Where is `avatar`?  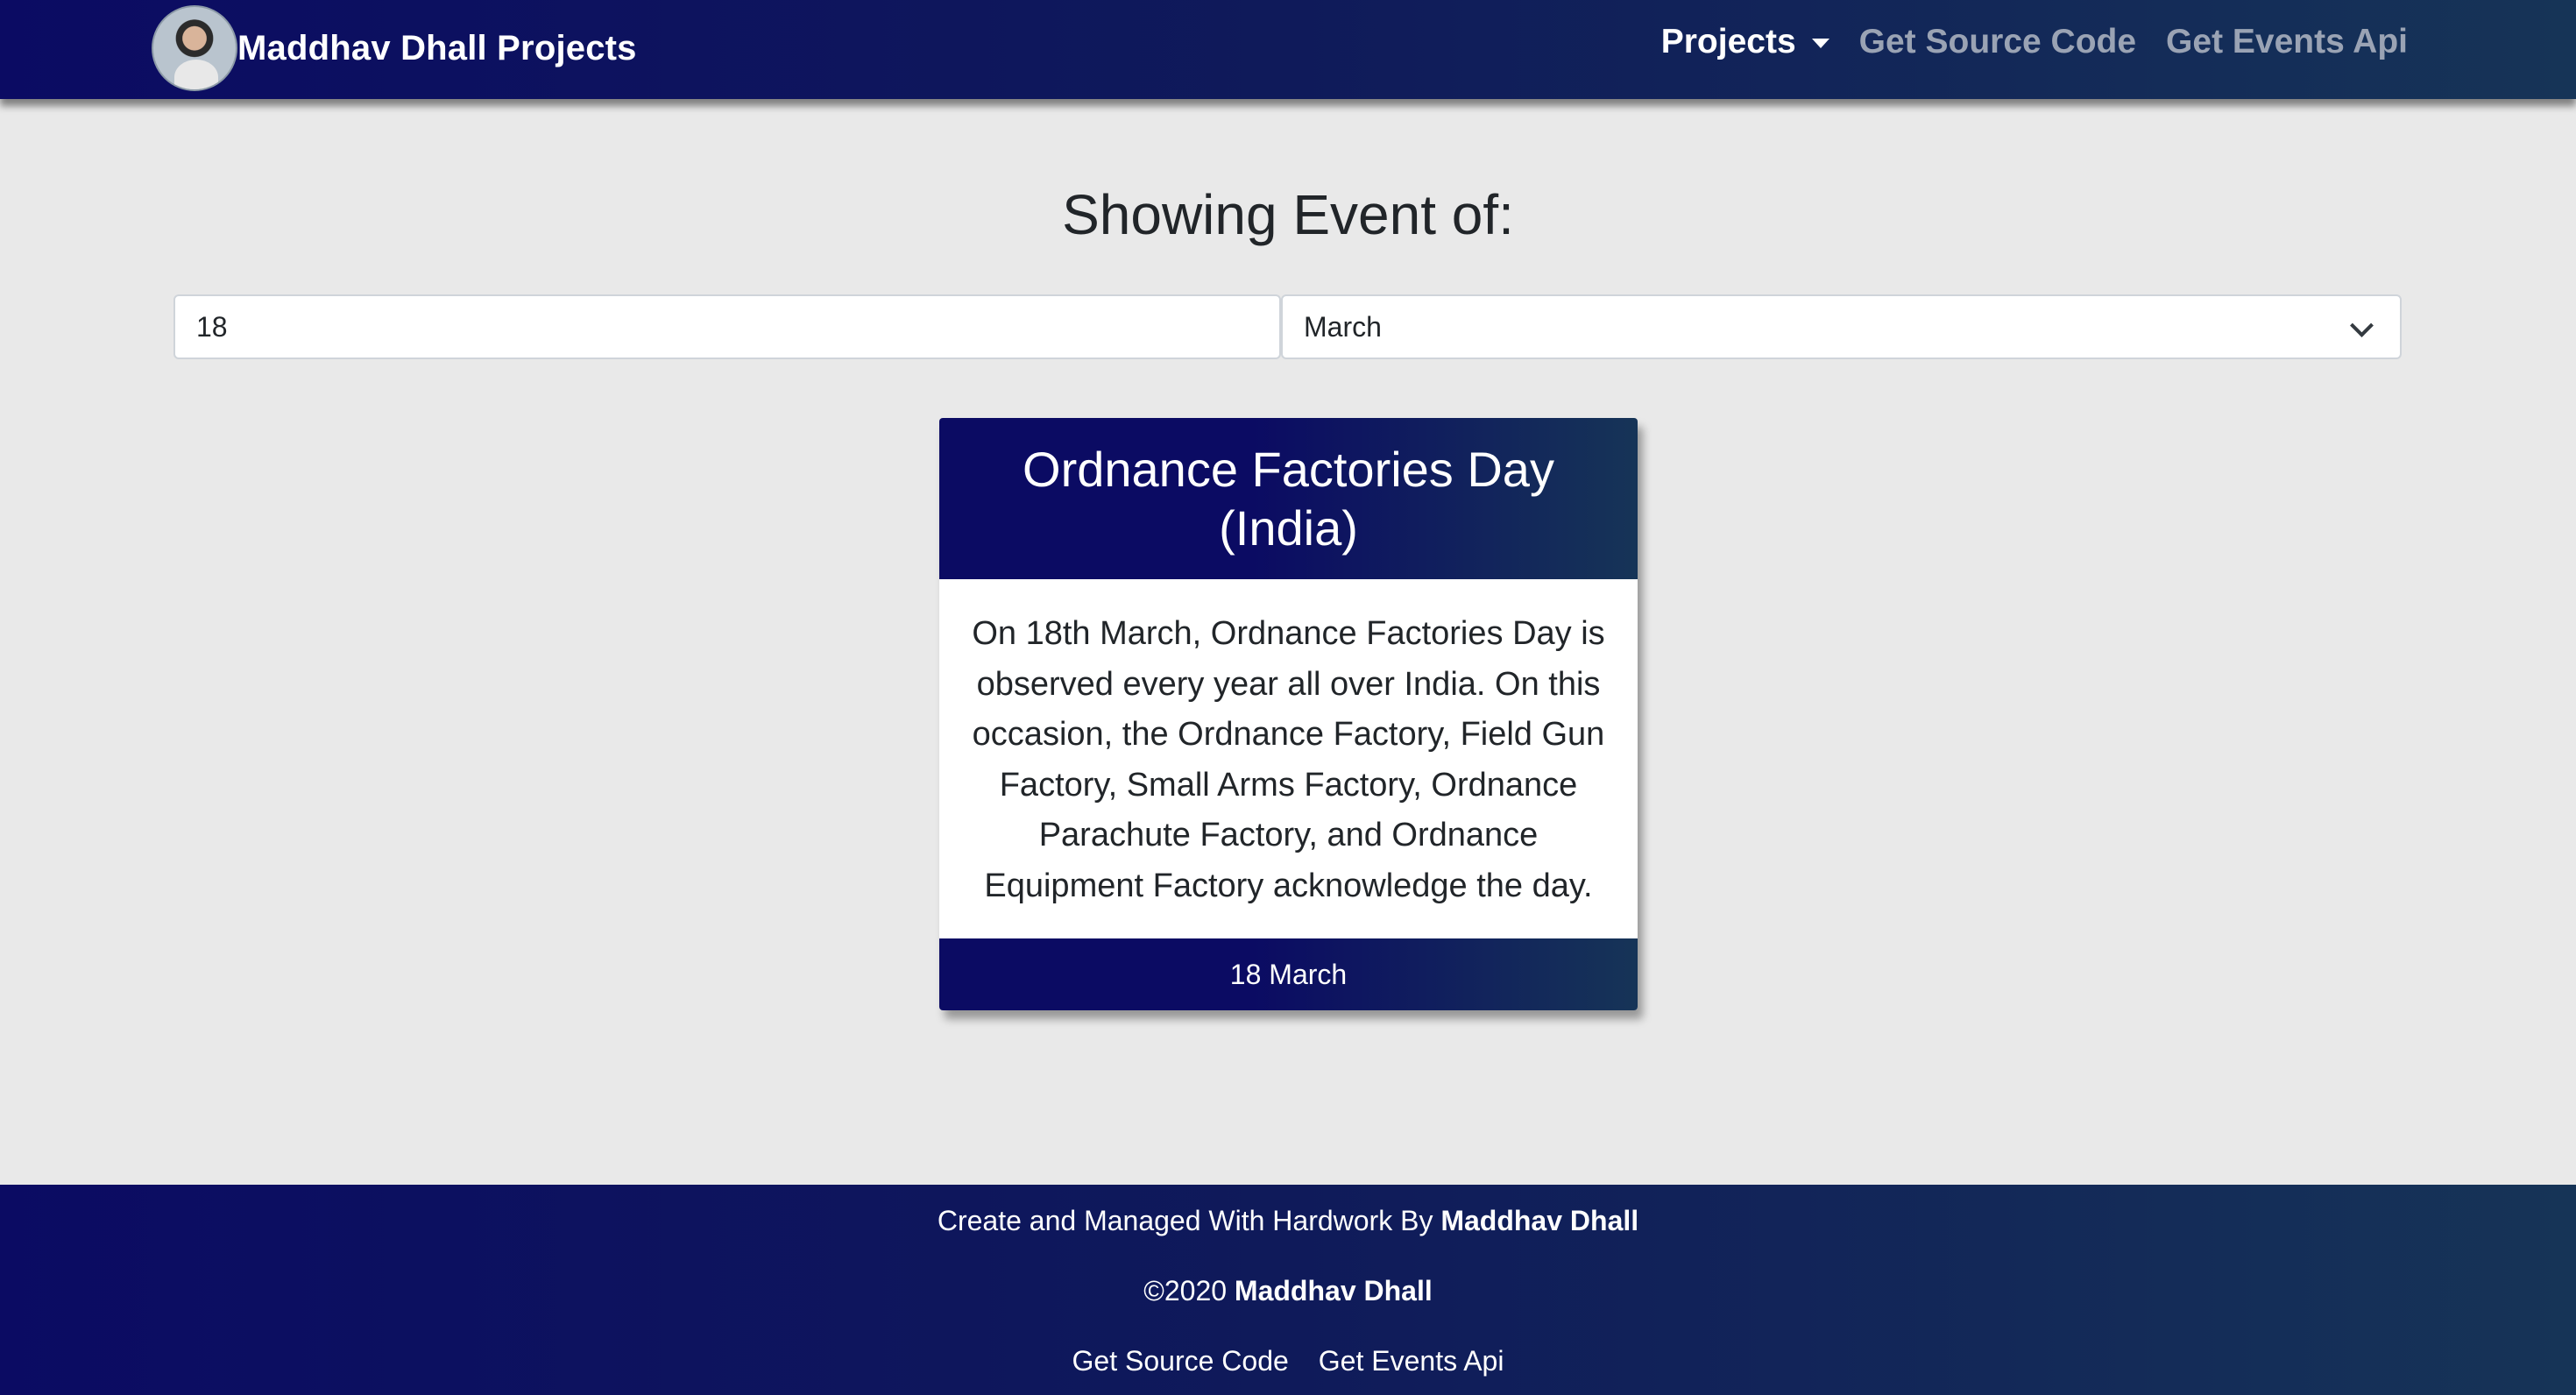 avatar is located at coordinates (194, 48).